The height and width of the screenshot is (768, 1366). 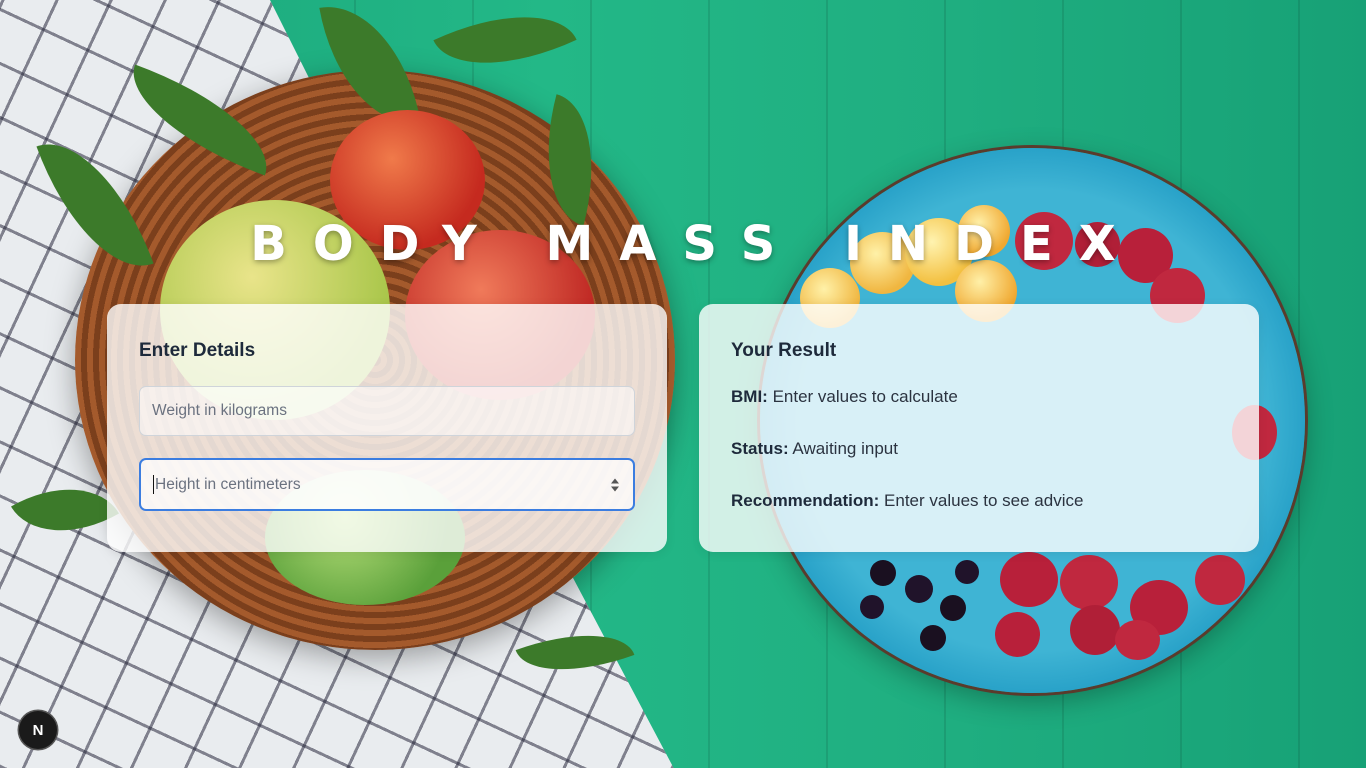 What do you see at coordinates (805, 500) in the screenshot?
I see `recommendation-label: Recommendation:` at bounding box center [805, 500].